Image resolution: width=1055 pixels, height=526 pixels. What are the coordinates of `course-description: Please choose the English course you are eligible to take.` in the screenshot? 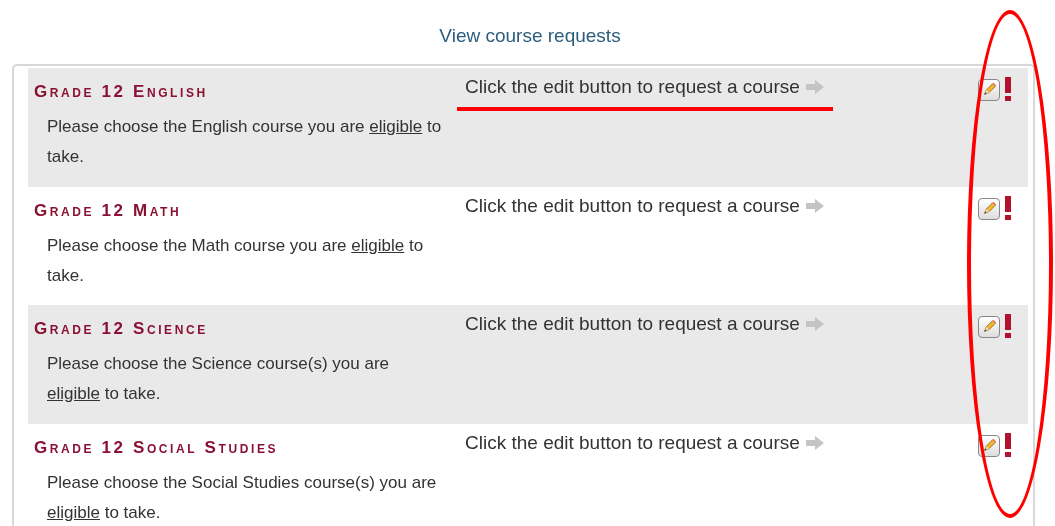 It's located at (244, 142).